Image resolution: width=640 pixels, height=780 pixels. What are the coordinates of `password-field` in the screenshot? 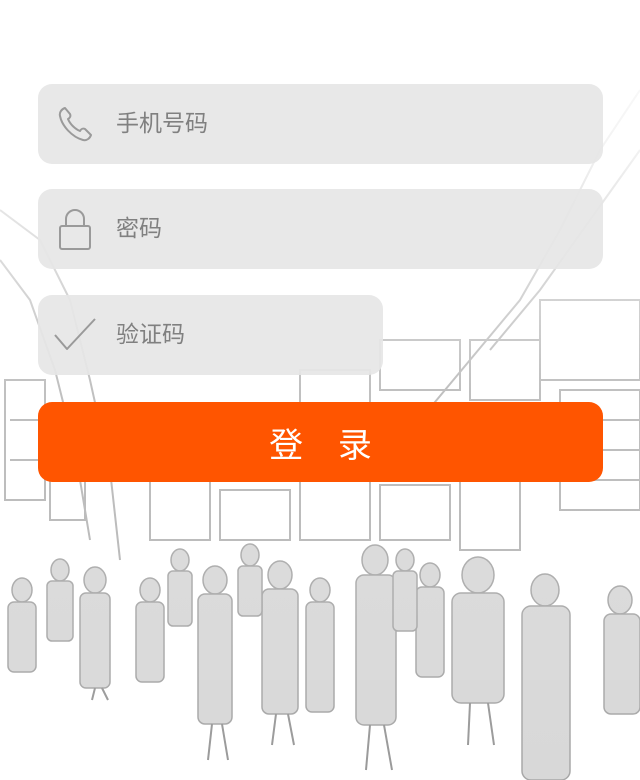 It's located at (320, 229).